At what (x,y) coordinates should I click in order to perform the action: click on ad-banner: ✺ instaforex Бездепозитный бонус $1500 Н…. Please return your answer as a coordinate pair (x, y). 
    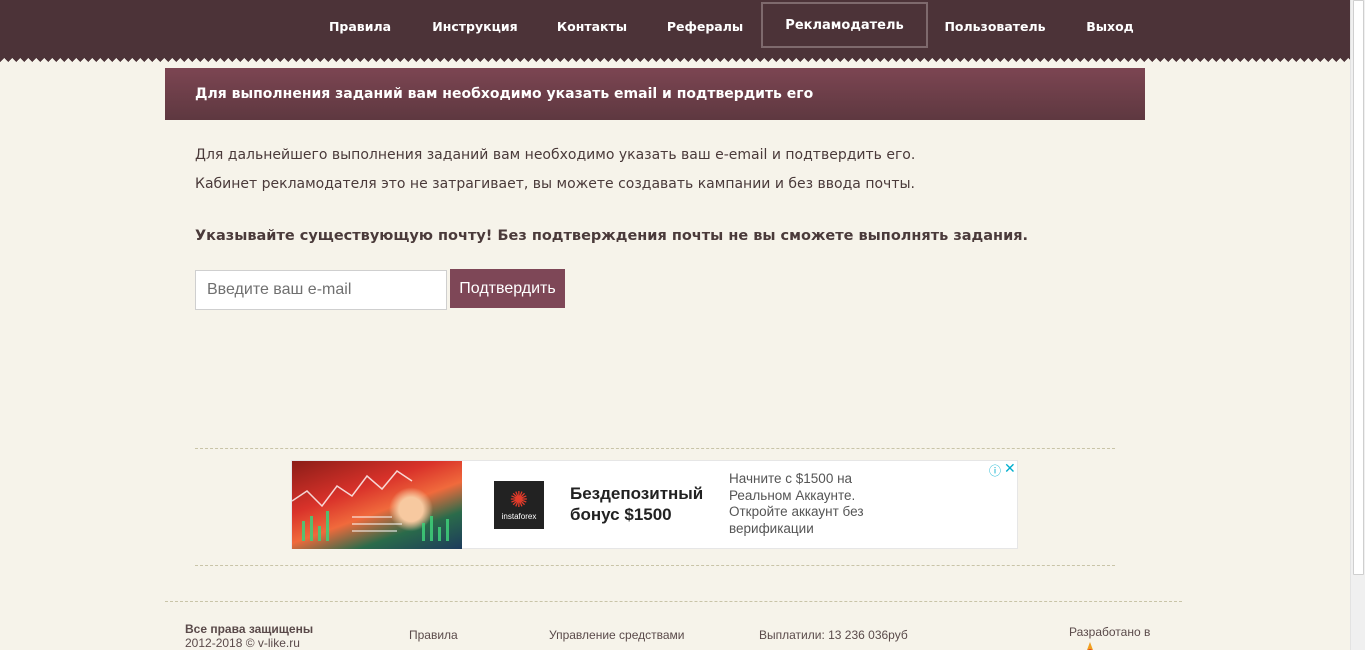
    Looking at the image, I should click on (654, 504).